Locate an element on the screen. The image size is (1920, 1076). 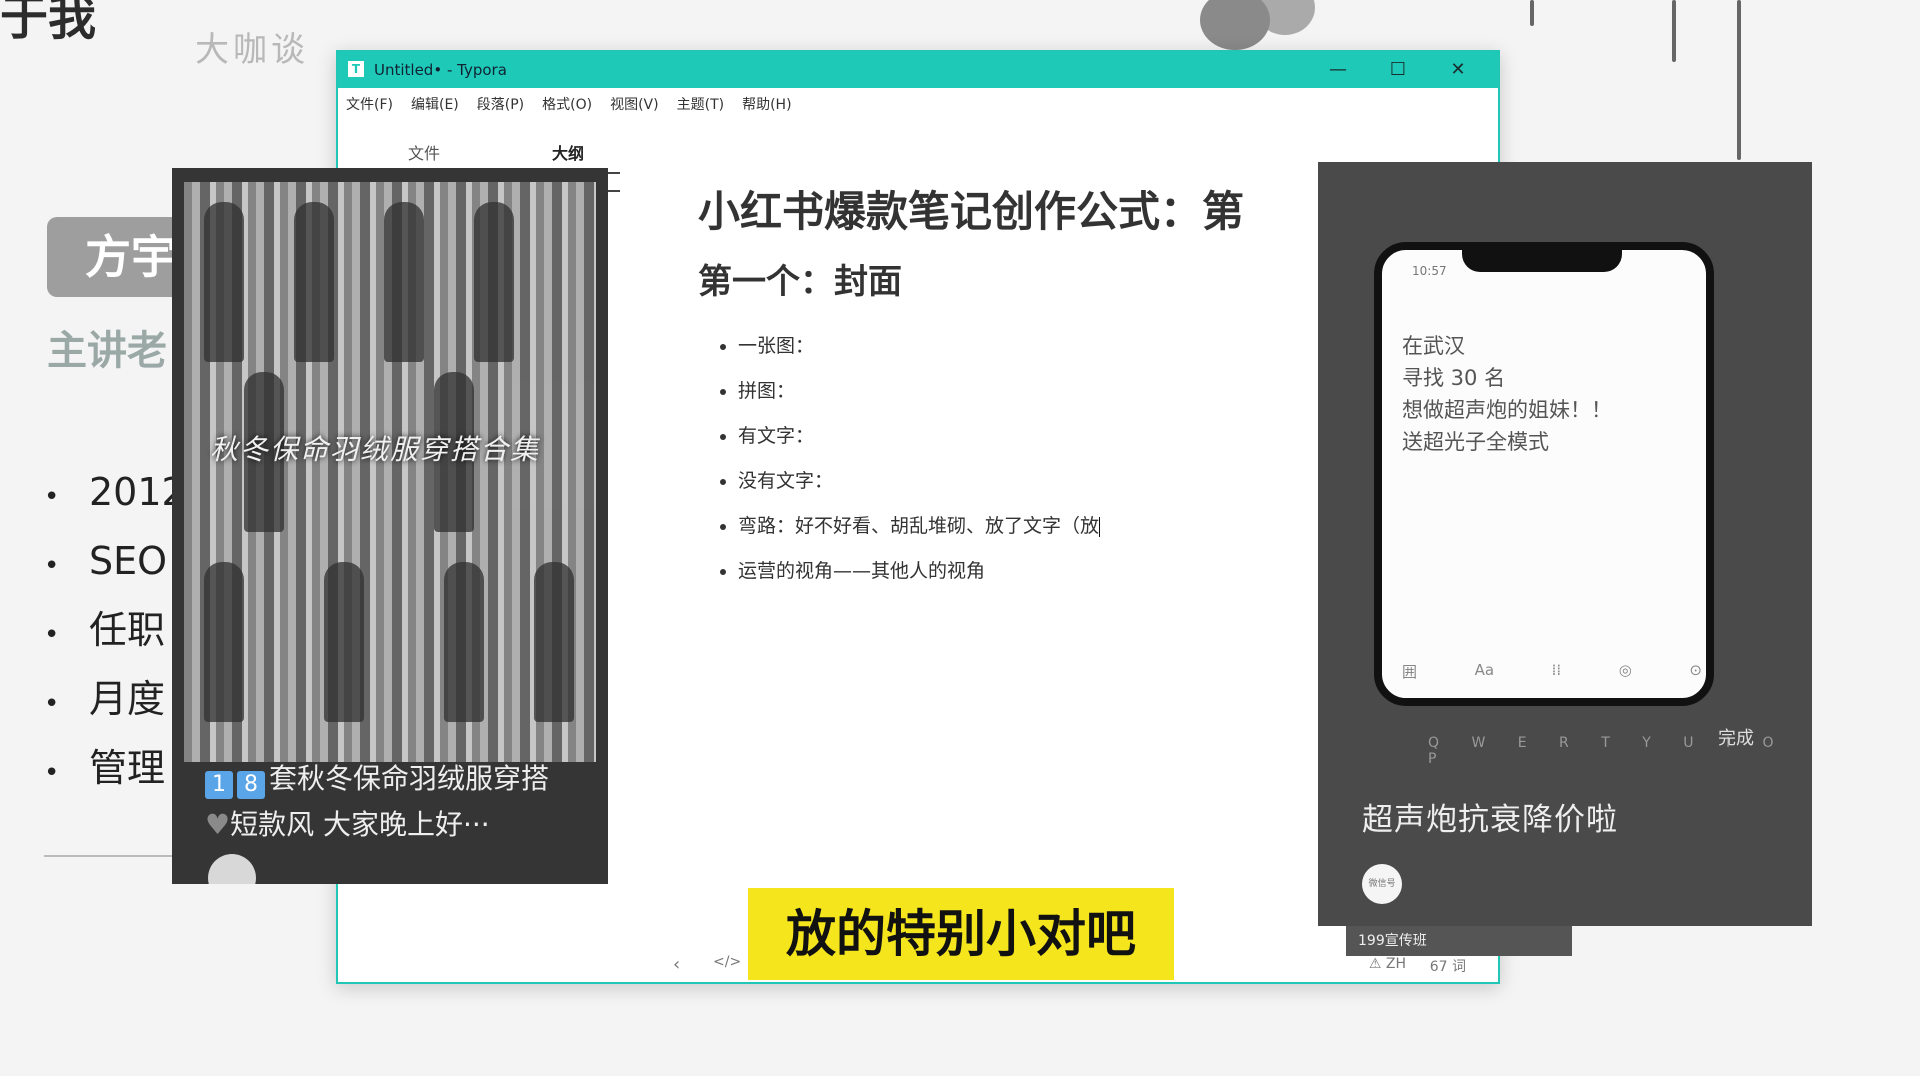
menu-edit: 编辑(E) is located at coordinates (435, 104).